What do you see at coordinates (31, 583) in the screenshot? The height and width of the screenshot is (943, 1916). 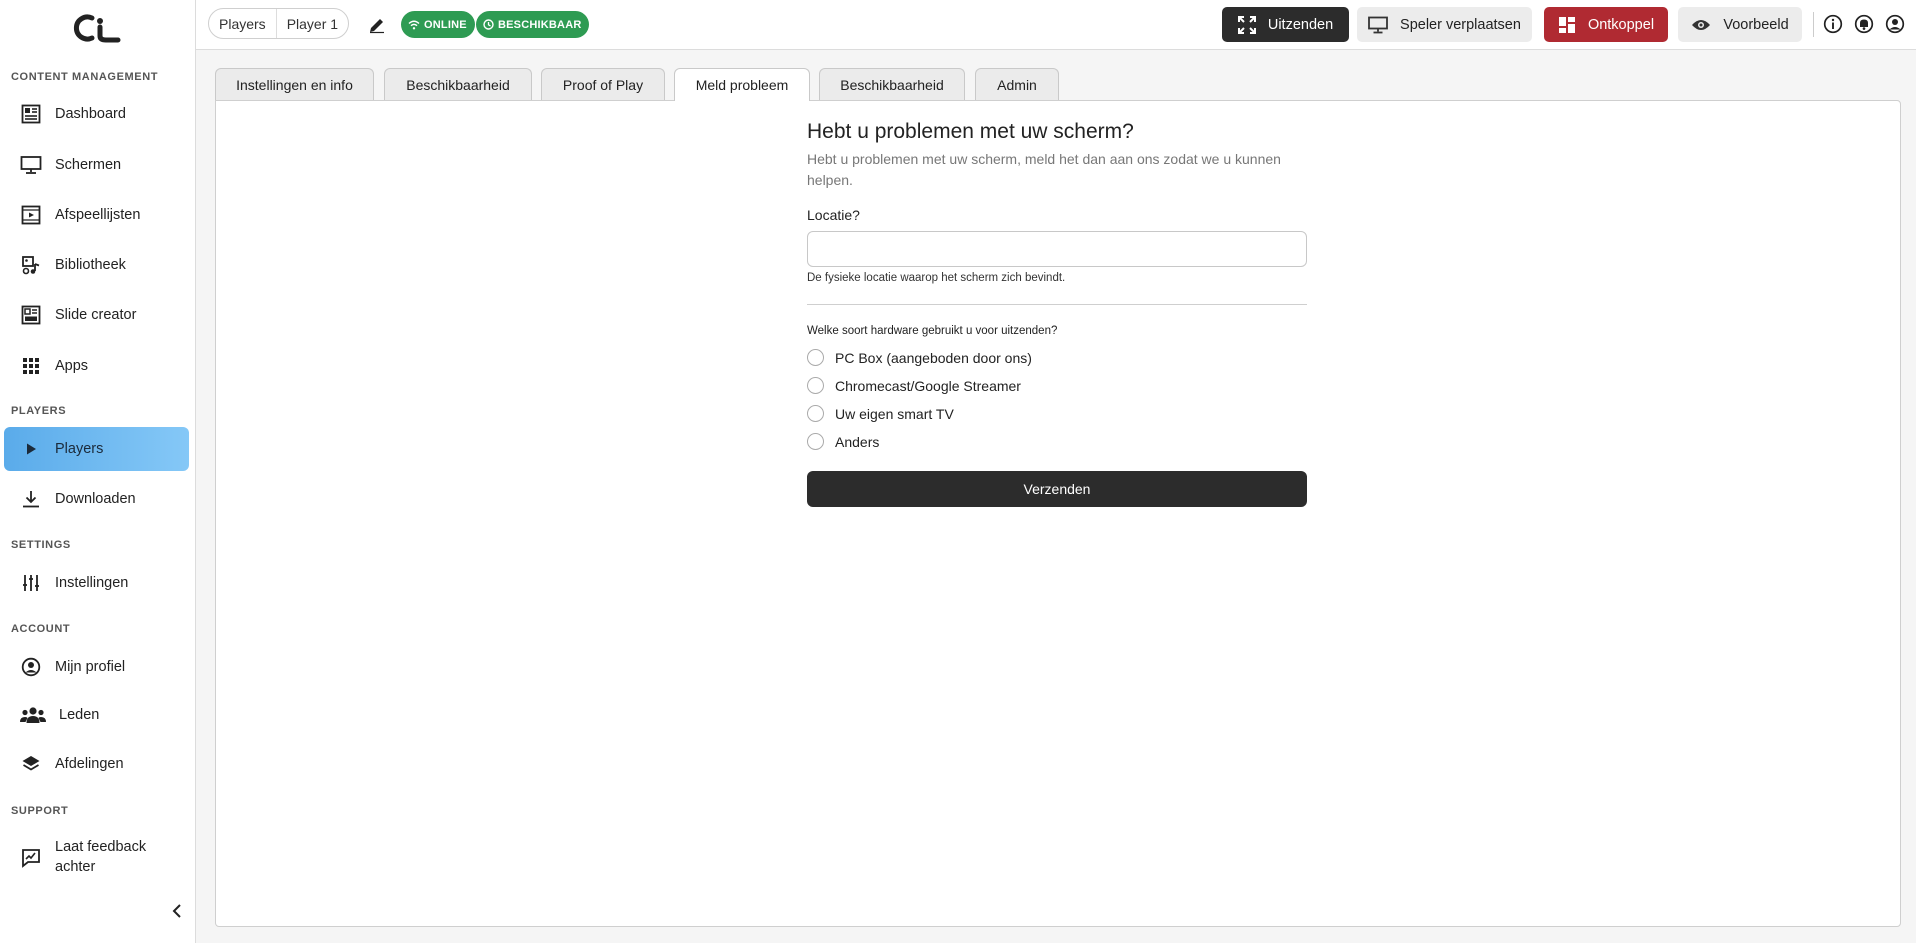 I see `sliders-icon` at bounding box center [31, 583].